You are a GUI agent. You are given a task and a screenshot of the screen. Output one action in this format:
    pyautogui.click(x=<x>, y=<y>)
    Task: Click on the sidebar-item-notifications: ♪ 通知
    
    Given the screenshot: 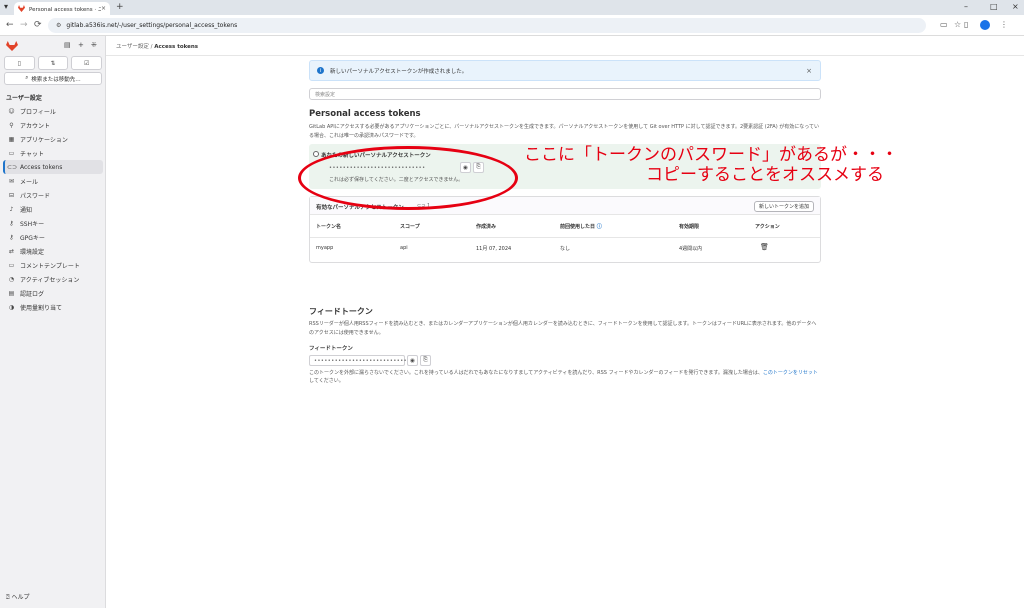 What is the action you would take?
    pyautogui.click(x=53, y=209)
    